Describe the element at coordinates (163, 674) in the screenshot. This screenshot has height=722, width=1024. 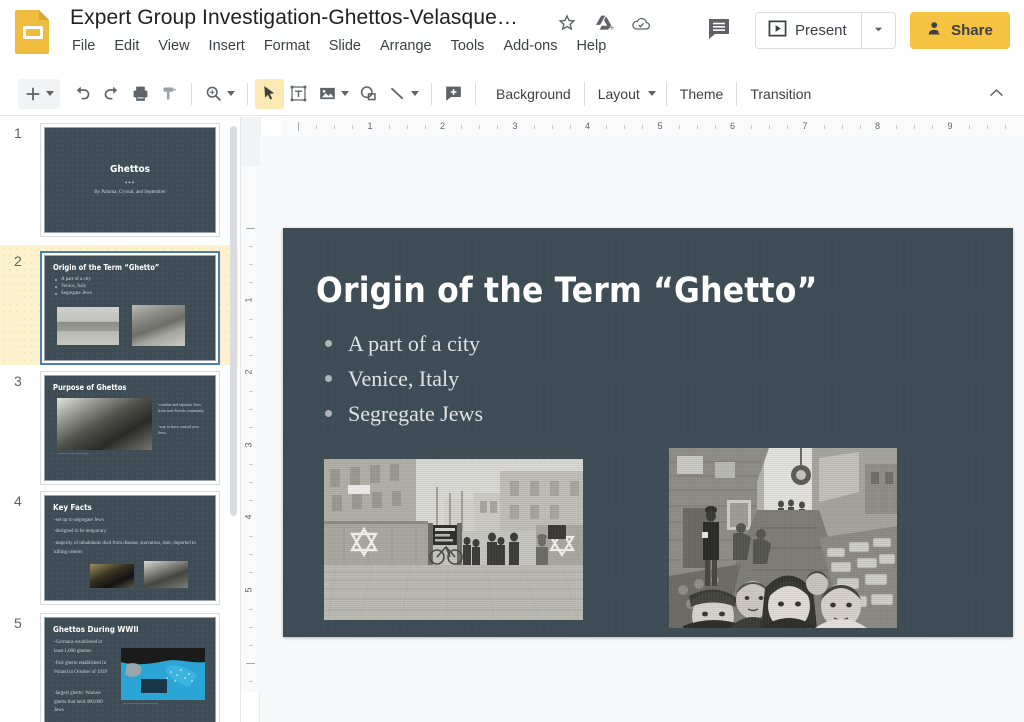
I see `mini-image-europe-map` at that location.